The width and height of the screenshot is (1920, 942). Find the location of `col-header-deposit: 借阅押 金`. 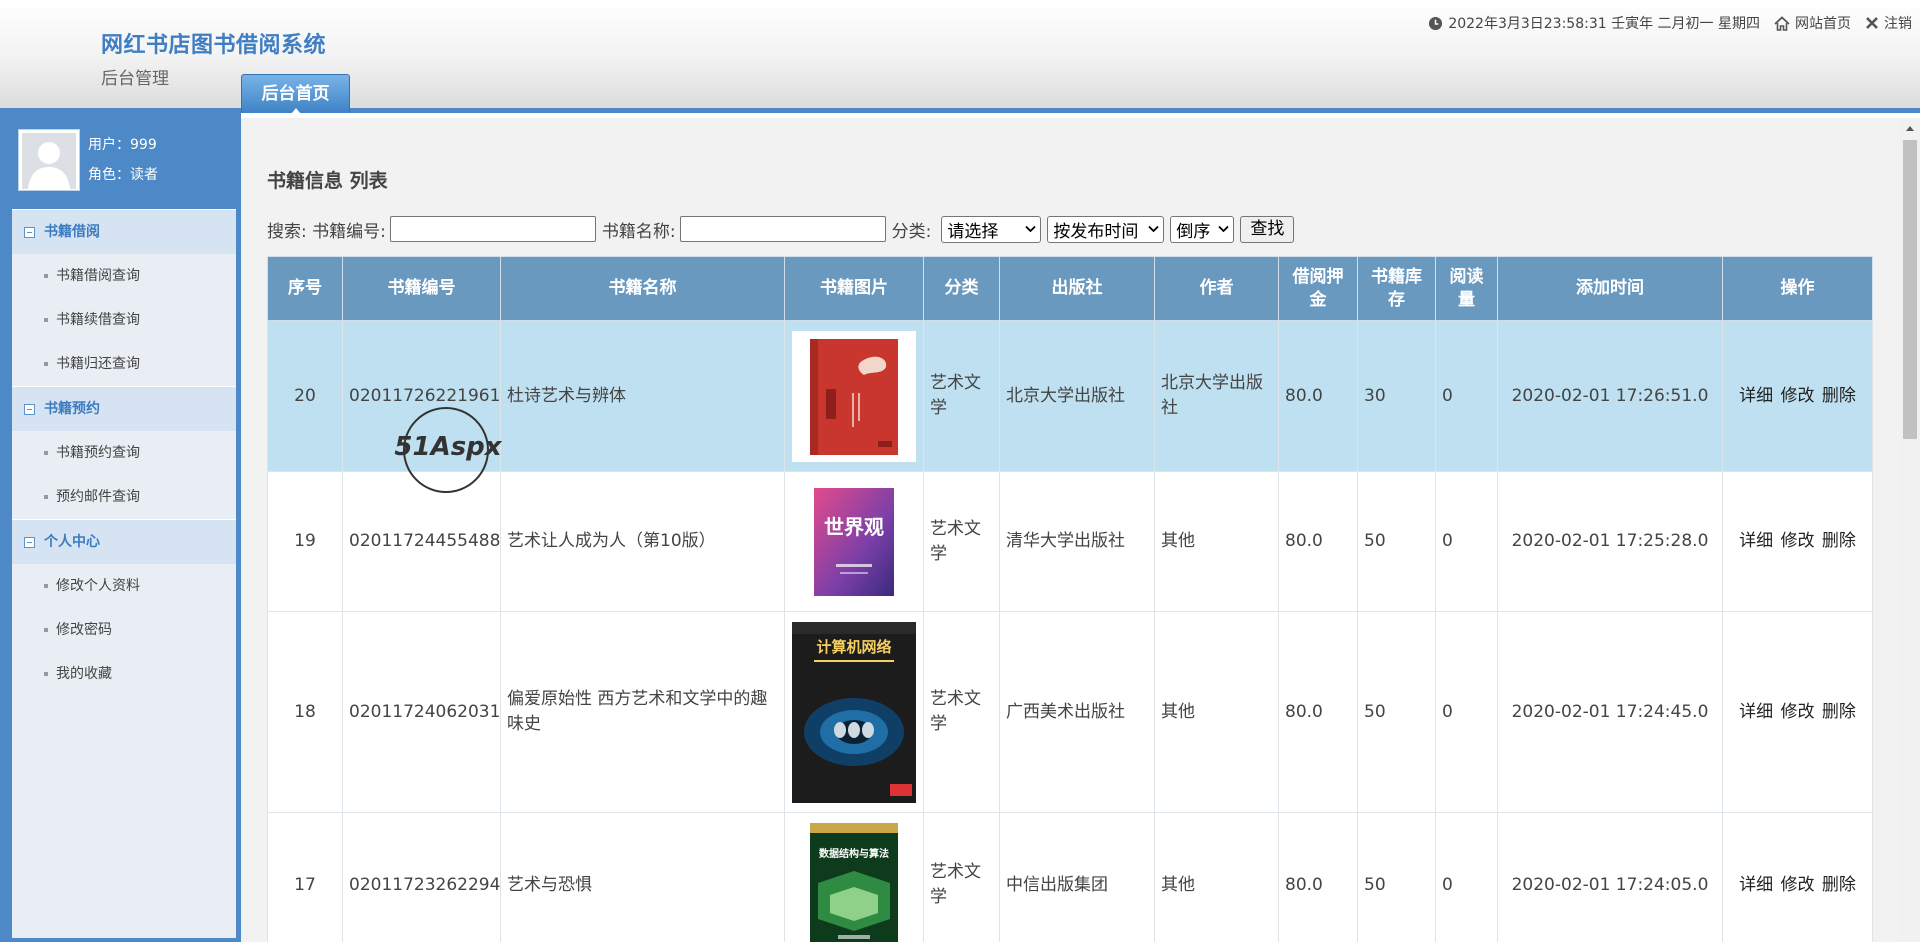

col-header-deposit: 借阅押 金 is located at coordinates (1318, 288).